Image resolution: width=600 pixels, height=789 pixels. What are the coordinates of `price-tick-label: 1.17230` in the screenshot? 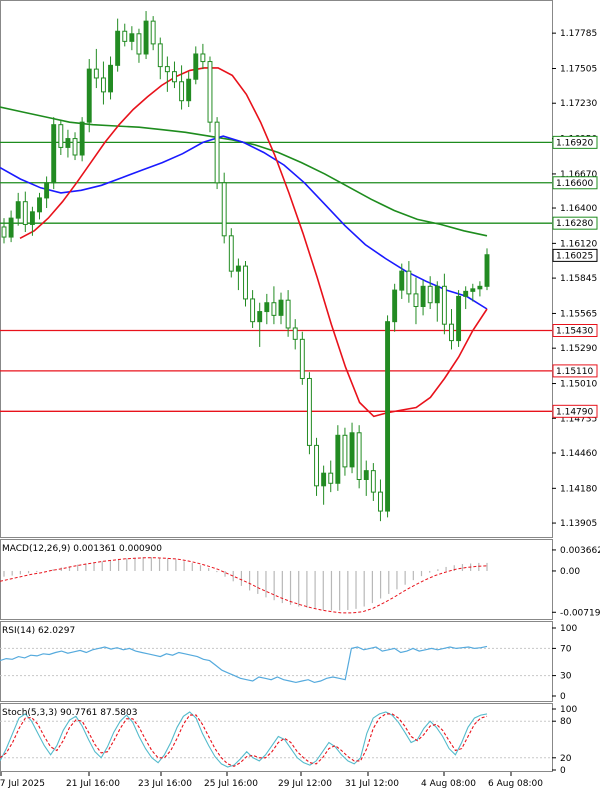 It's located at (578, 104).